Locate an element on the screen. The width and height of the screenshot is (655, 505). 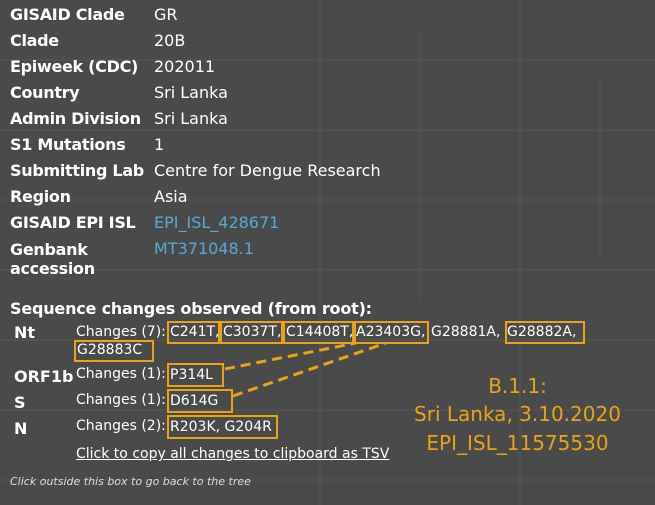
connector-lines is located at coordinates (305, 369).